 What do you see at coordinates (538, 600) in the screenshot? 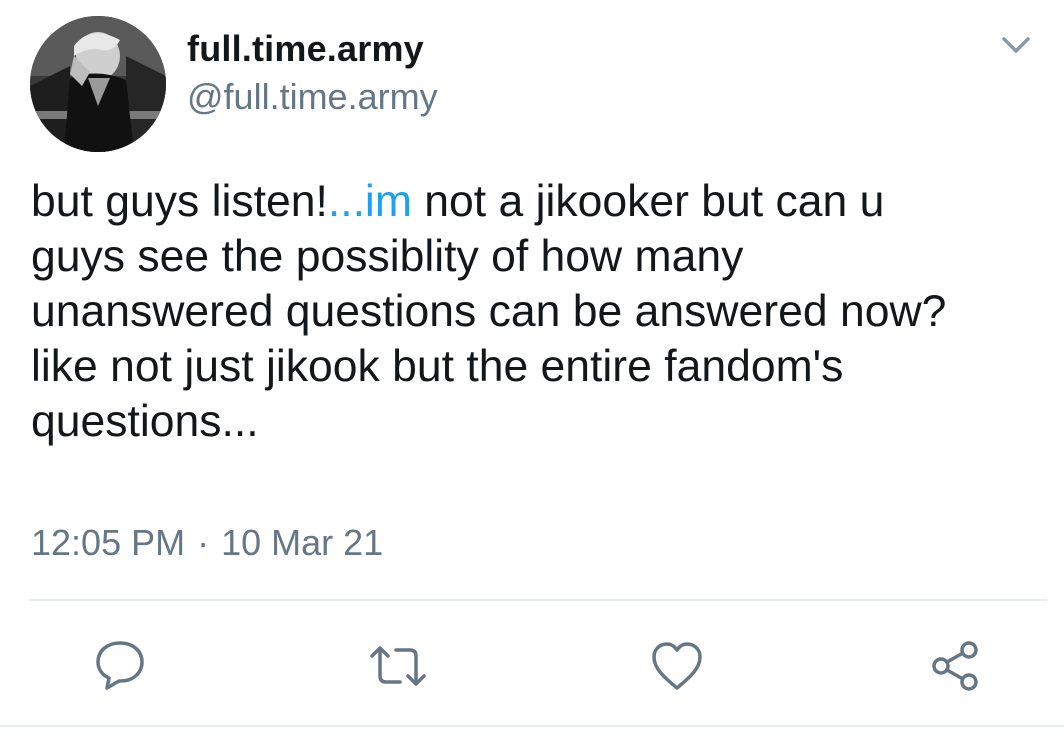
I see `divider` at bounding box center [538, 600].